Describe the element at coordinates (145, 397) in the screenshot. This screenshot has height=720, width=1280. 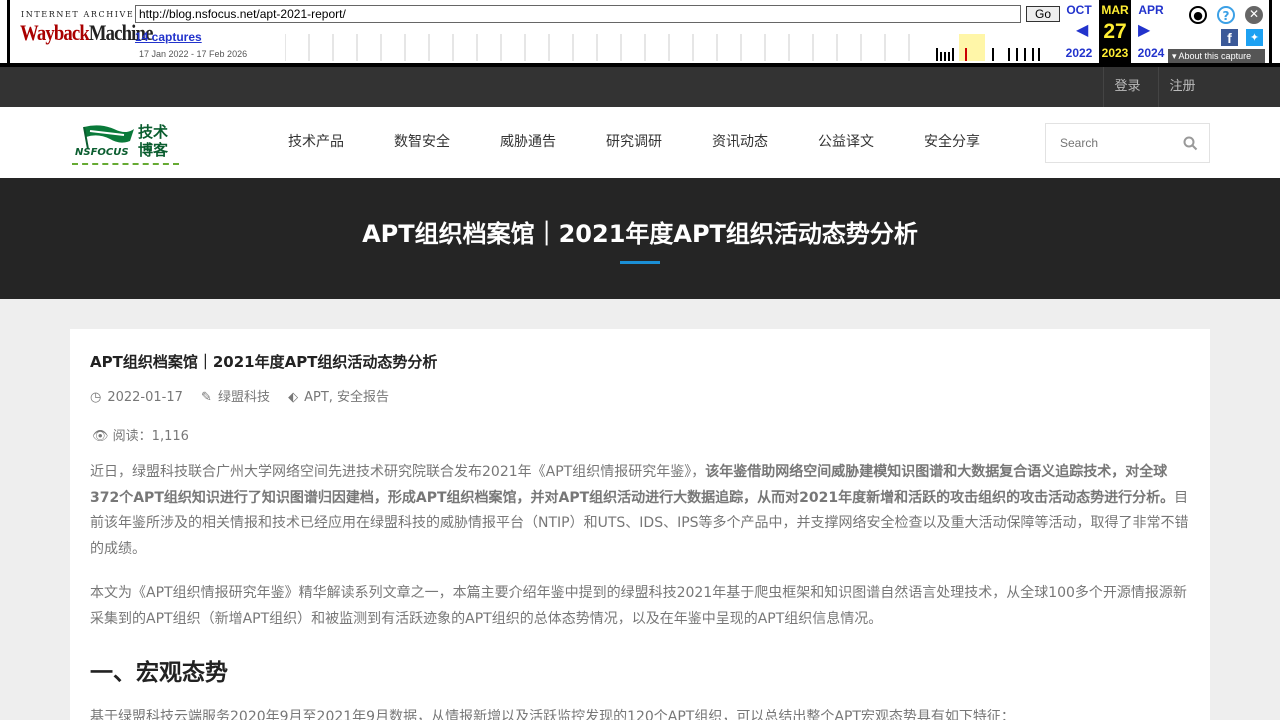
I see `post-date: 2022-01-17` at that location.